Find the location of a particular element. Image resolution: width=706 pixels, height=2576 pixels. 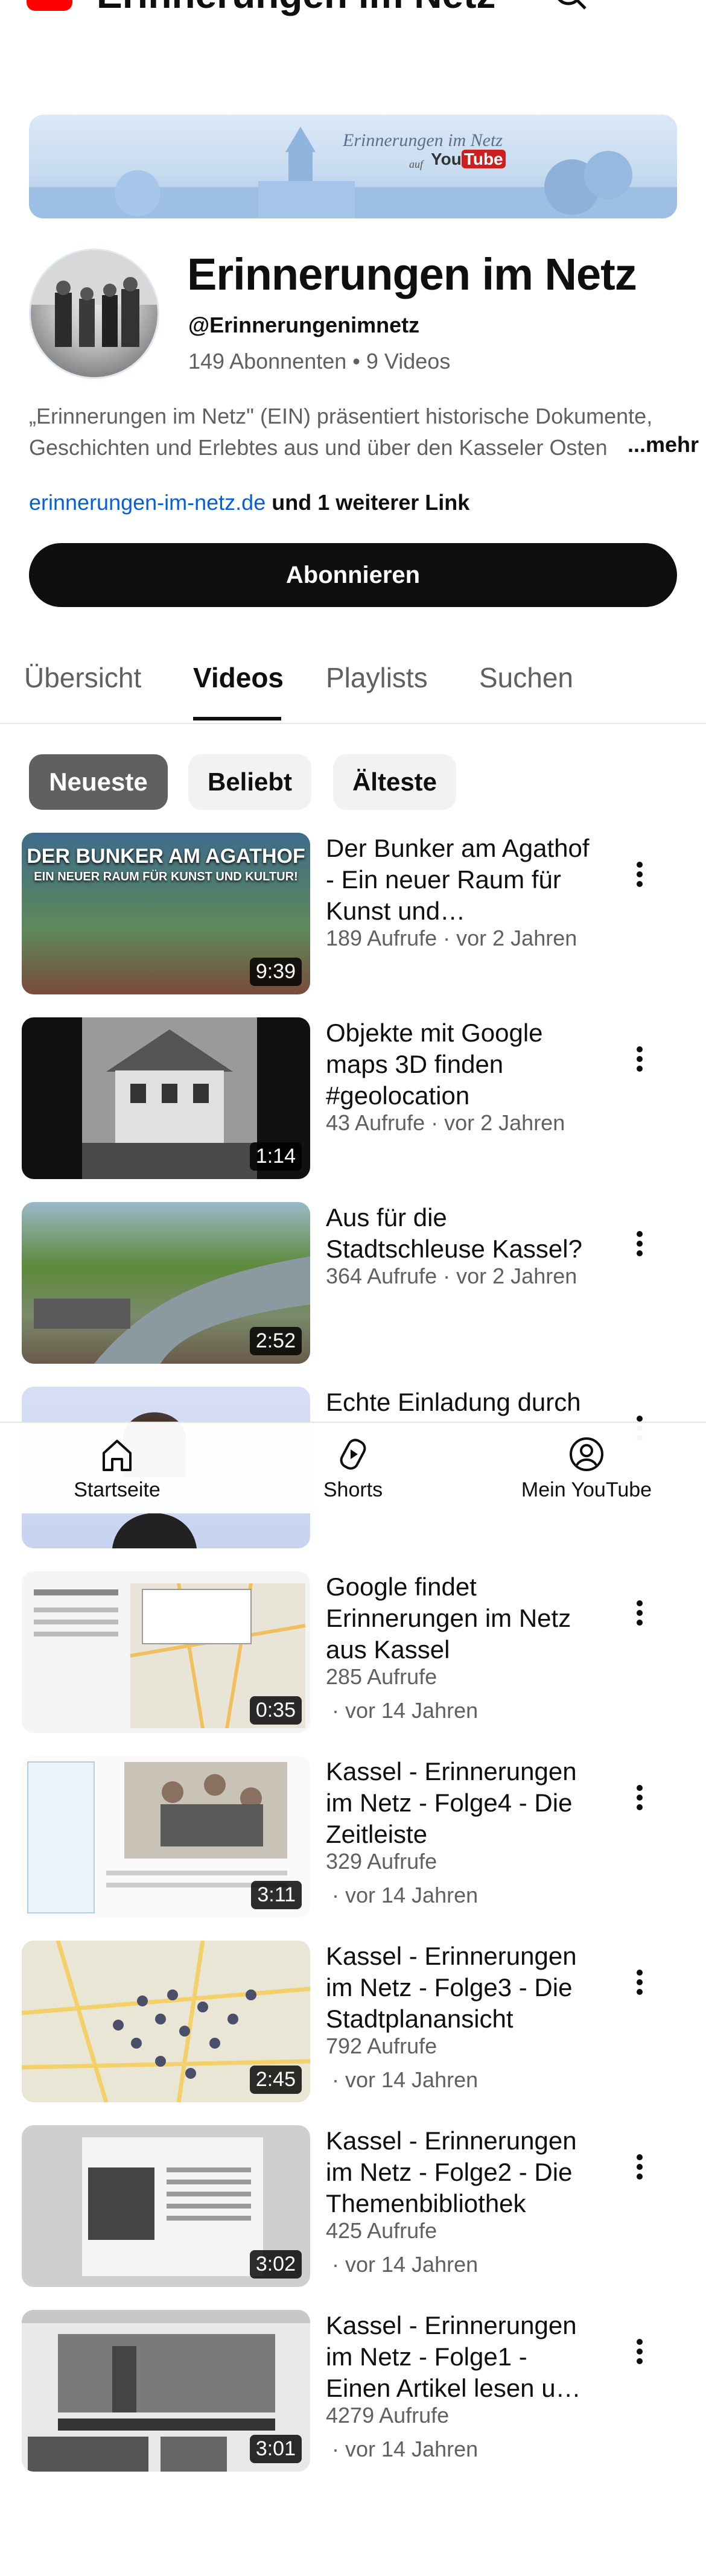

more-vert-icon is located at coordinates (653, 7).